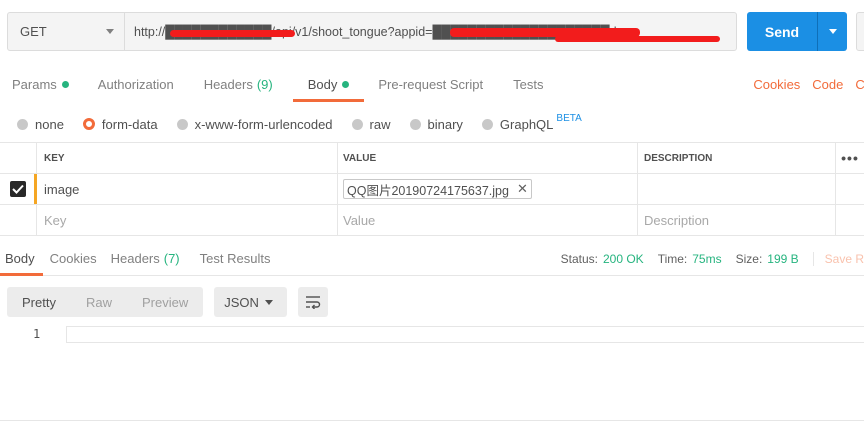 This screenshot has height=422, width=864. Describe the element at coordinates (850, 158) in the screenshot. I see `more-options-button: •••` at that location.